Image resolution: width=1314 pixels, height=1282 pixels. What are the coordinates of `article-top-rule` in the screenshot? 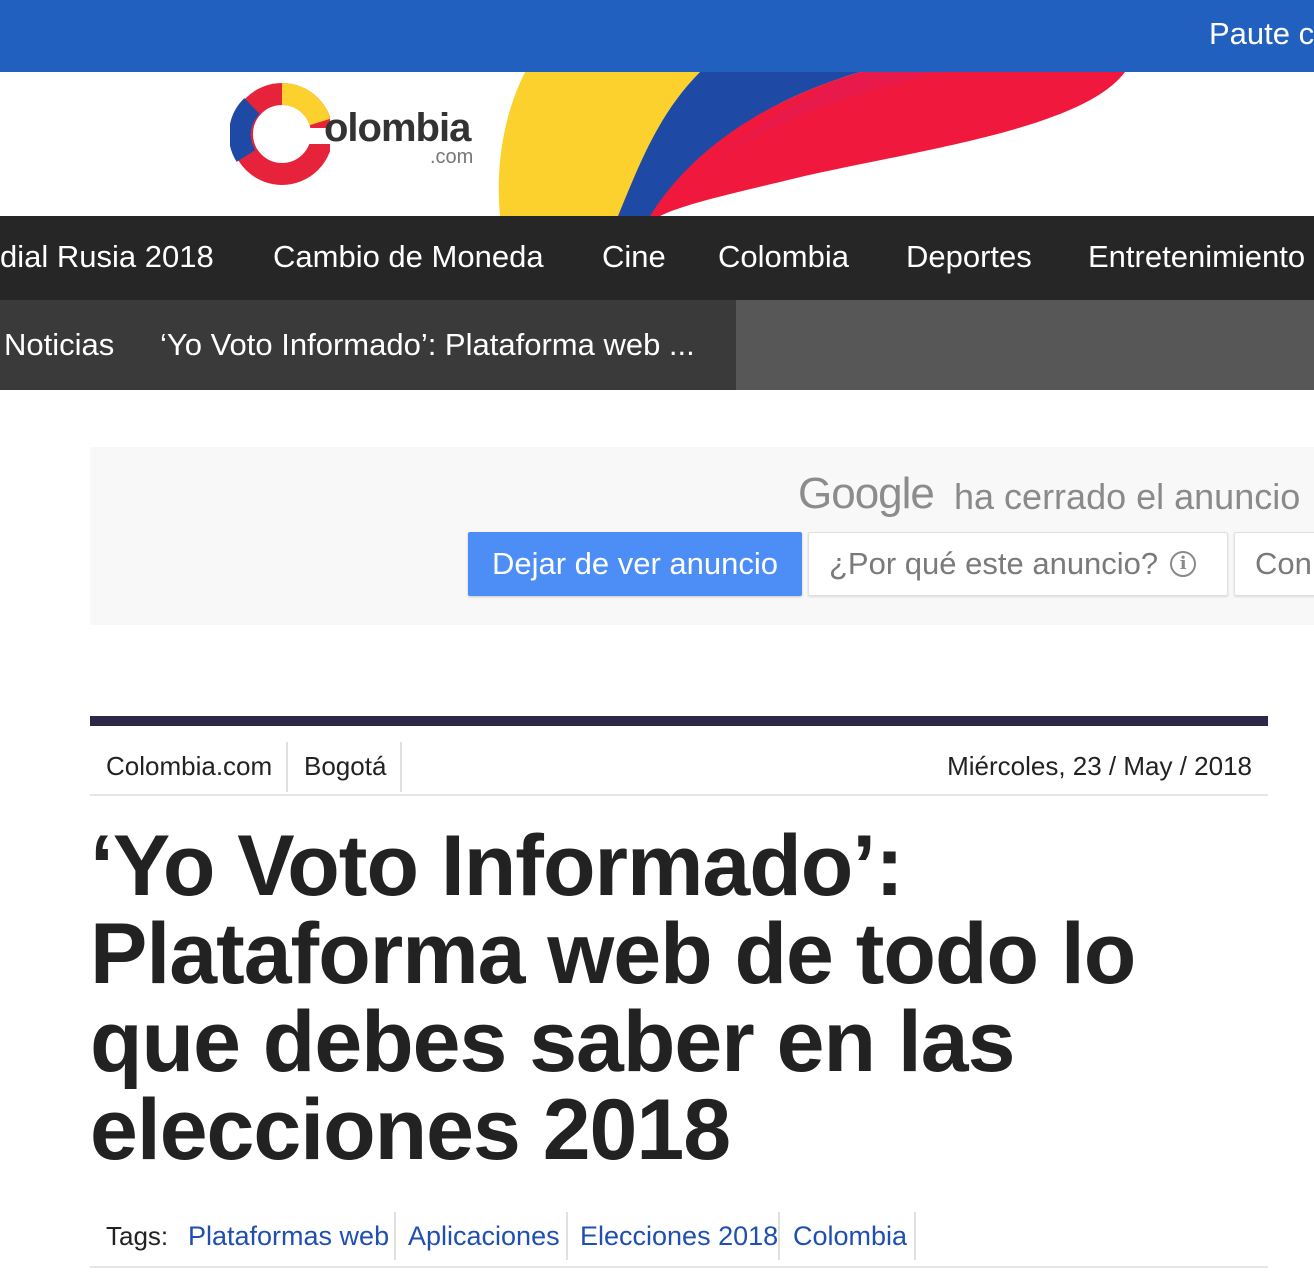 It's located at (679, 721).